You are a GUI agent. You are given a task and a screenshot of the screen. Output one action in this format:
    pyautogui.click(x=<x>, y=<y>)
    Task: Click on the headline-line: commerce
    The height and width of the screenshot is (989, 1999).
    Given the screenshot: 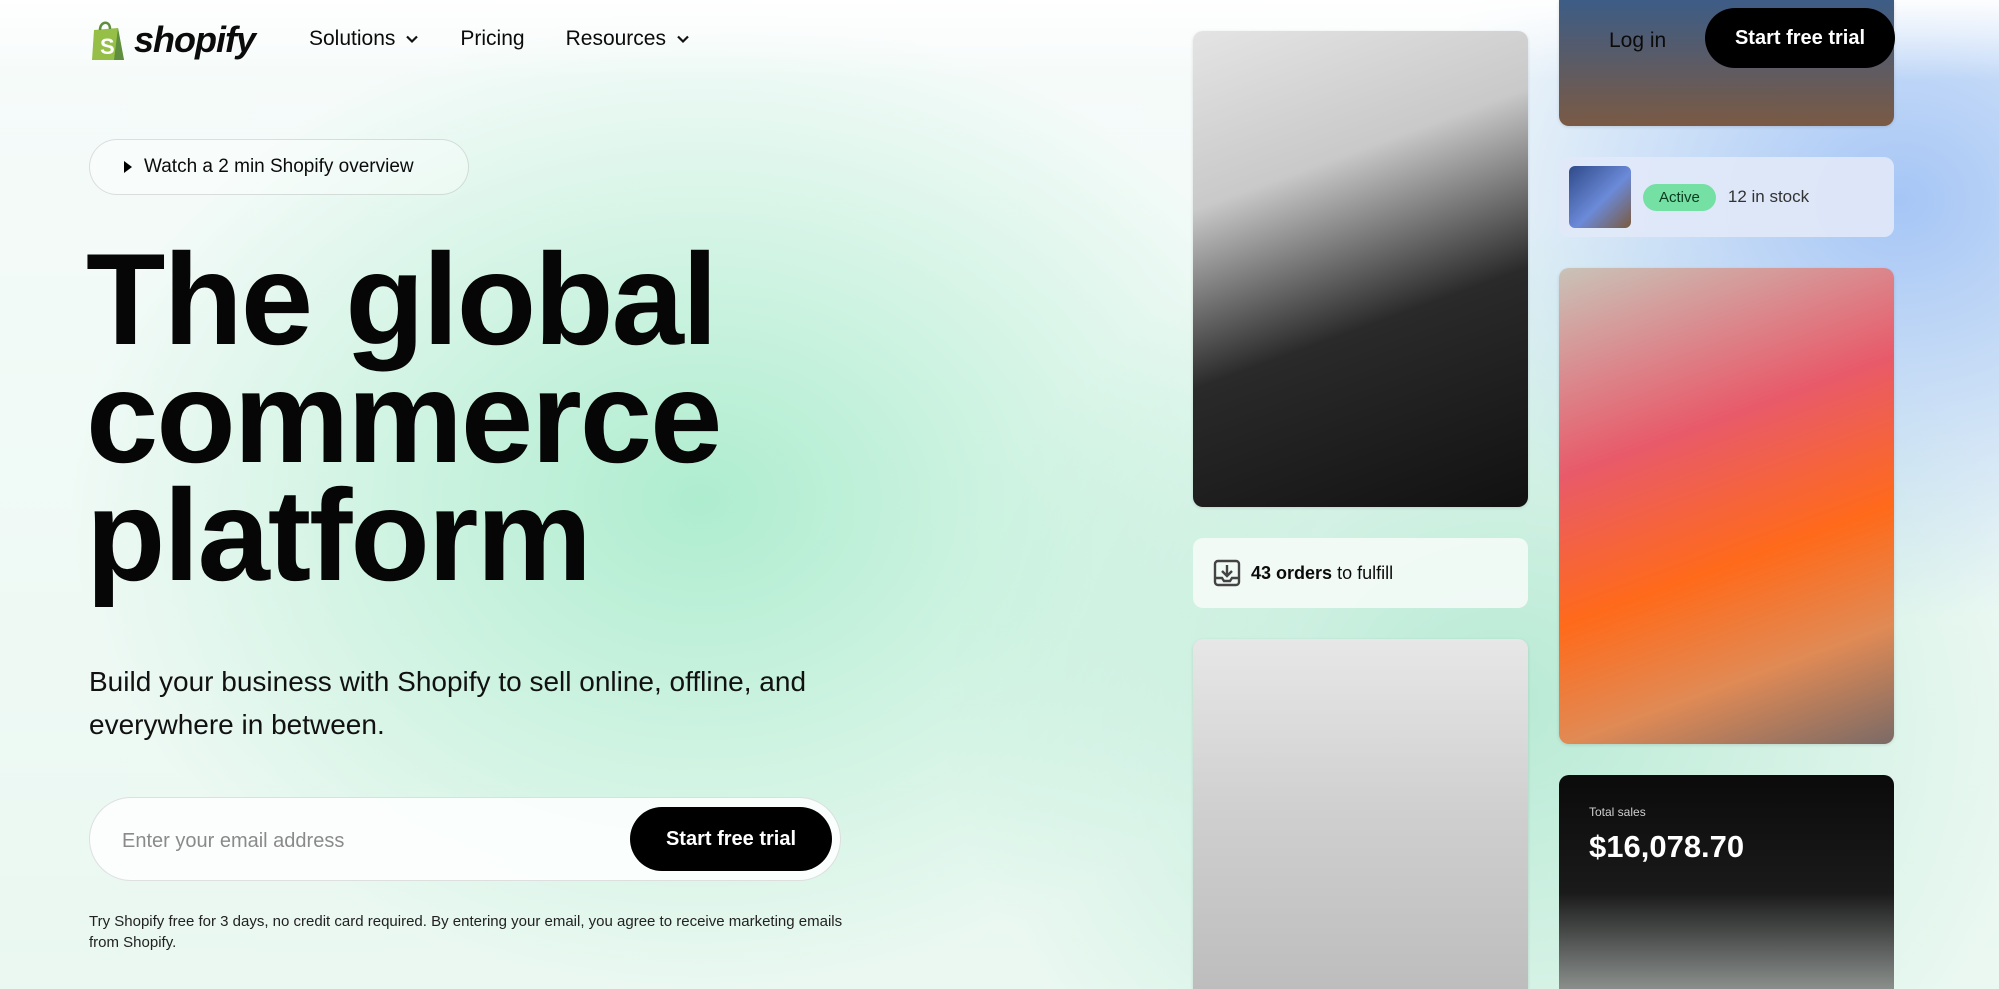 What is the action you would take?
    pyautogui.click(x=404, y=417)
    